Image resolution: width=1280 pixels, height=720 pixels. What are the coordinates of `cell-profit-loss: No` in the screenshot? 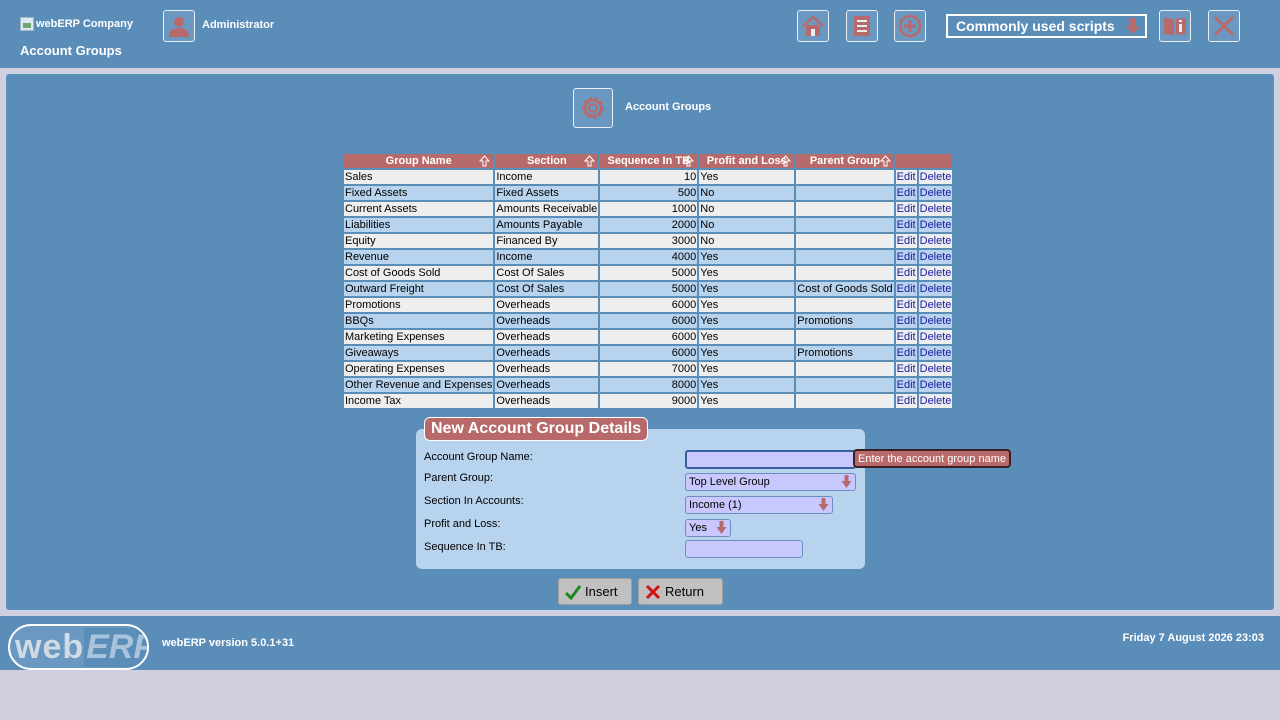 It's located at (747, 225).